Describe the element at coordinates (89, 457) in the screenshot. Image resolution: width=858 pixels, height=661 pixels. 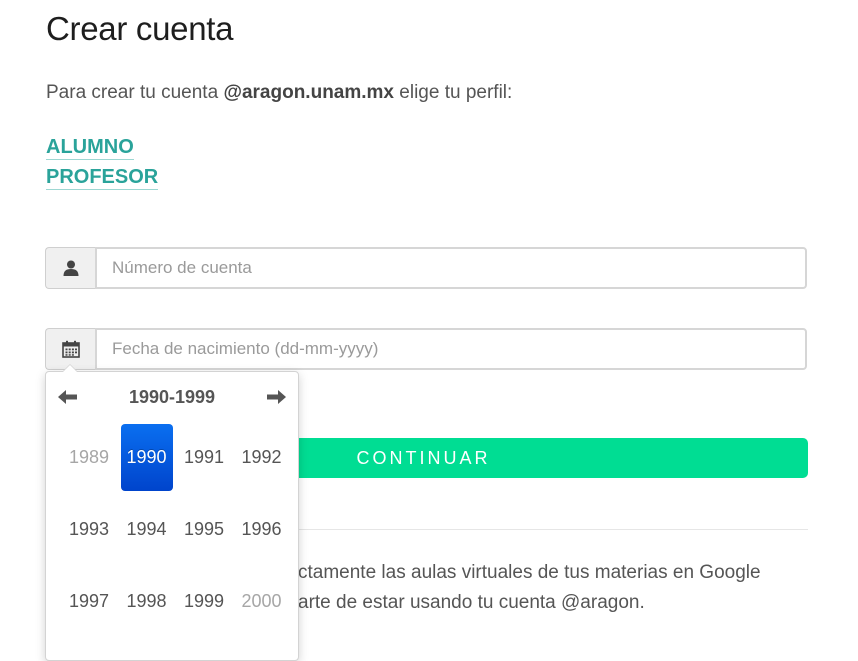
I see `year-option-0: 1989` at that location.